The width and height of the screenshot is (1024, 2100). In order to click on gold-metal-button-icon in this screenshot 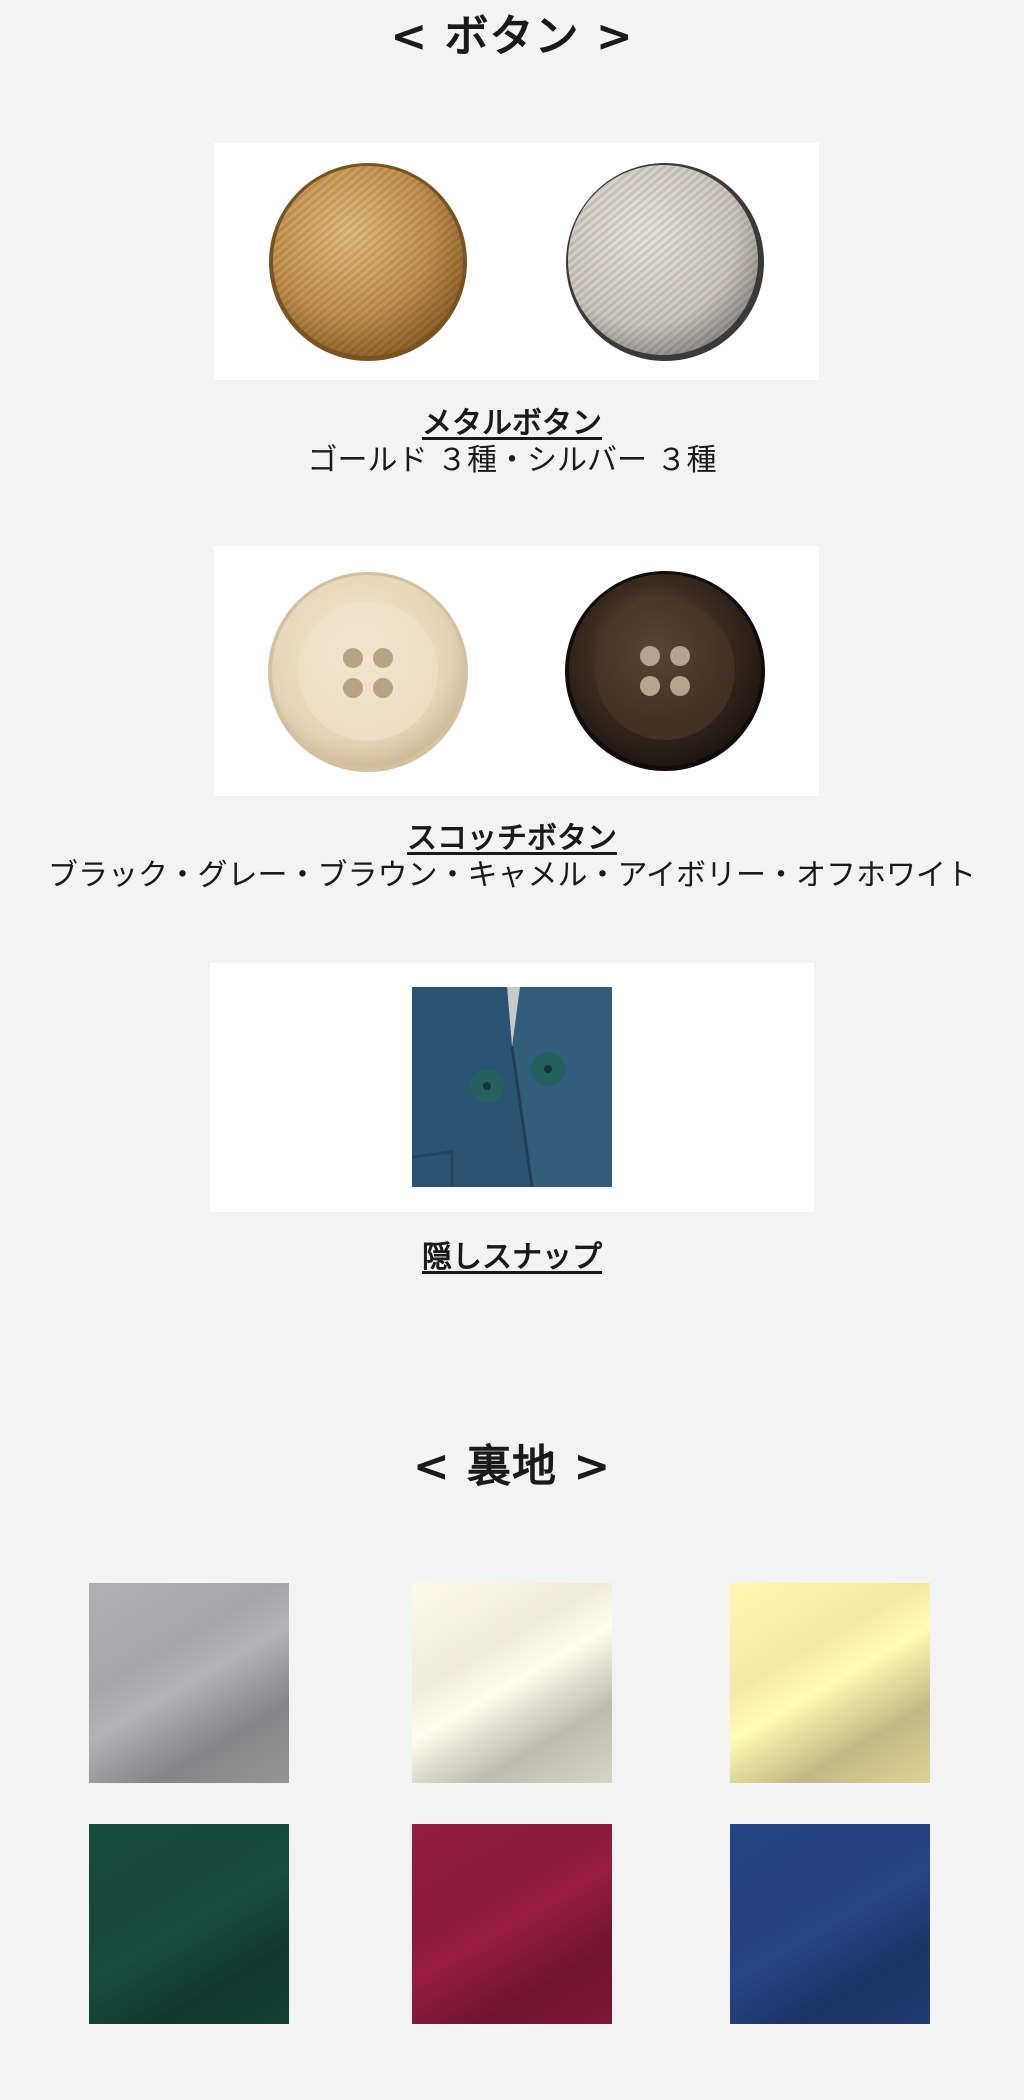, I will do `click(368, 262)`.